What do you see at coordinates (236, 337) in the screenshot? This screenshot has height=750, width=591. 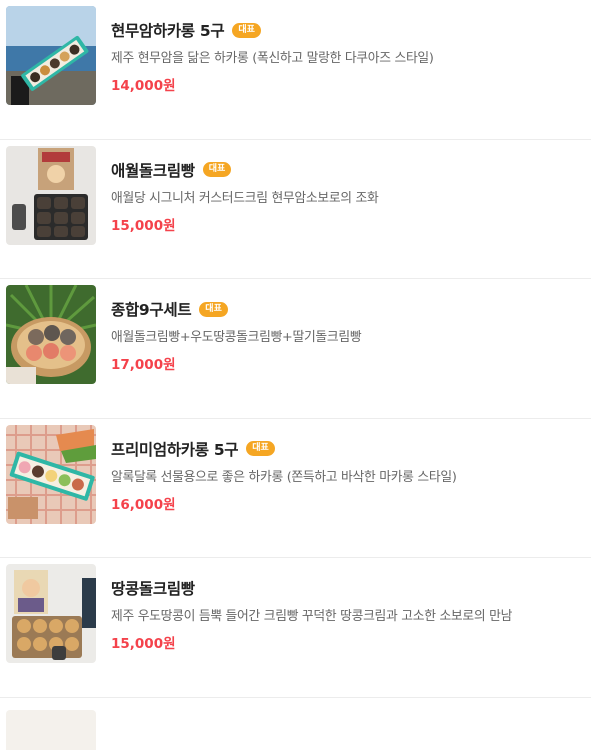 I see `item-description: 애월돌크림빵+우도땅콩돌크림빵+딸기돌크림빵` at bounding box center [236, 337].